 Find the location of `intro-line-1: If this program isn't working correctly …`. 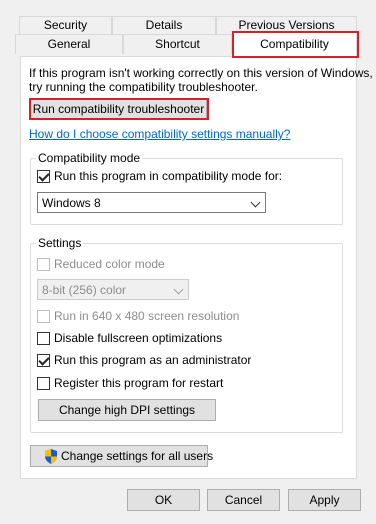

intro-line-1: If this program isn't working correctly … is located at coordinates (201, 73).